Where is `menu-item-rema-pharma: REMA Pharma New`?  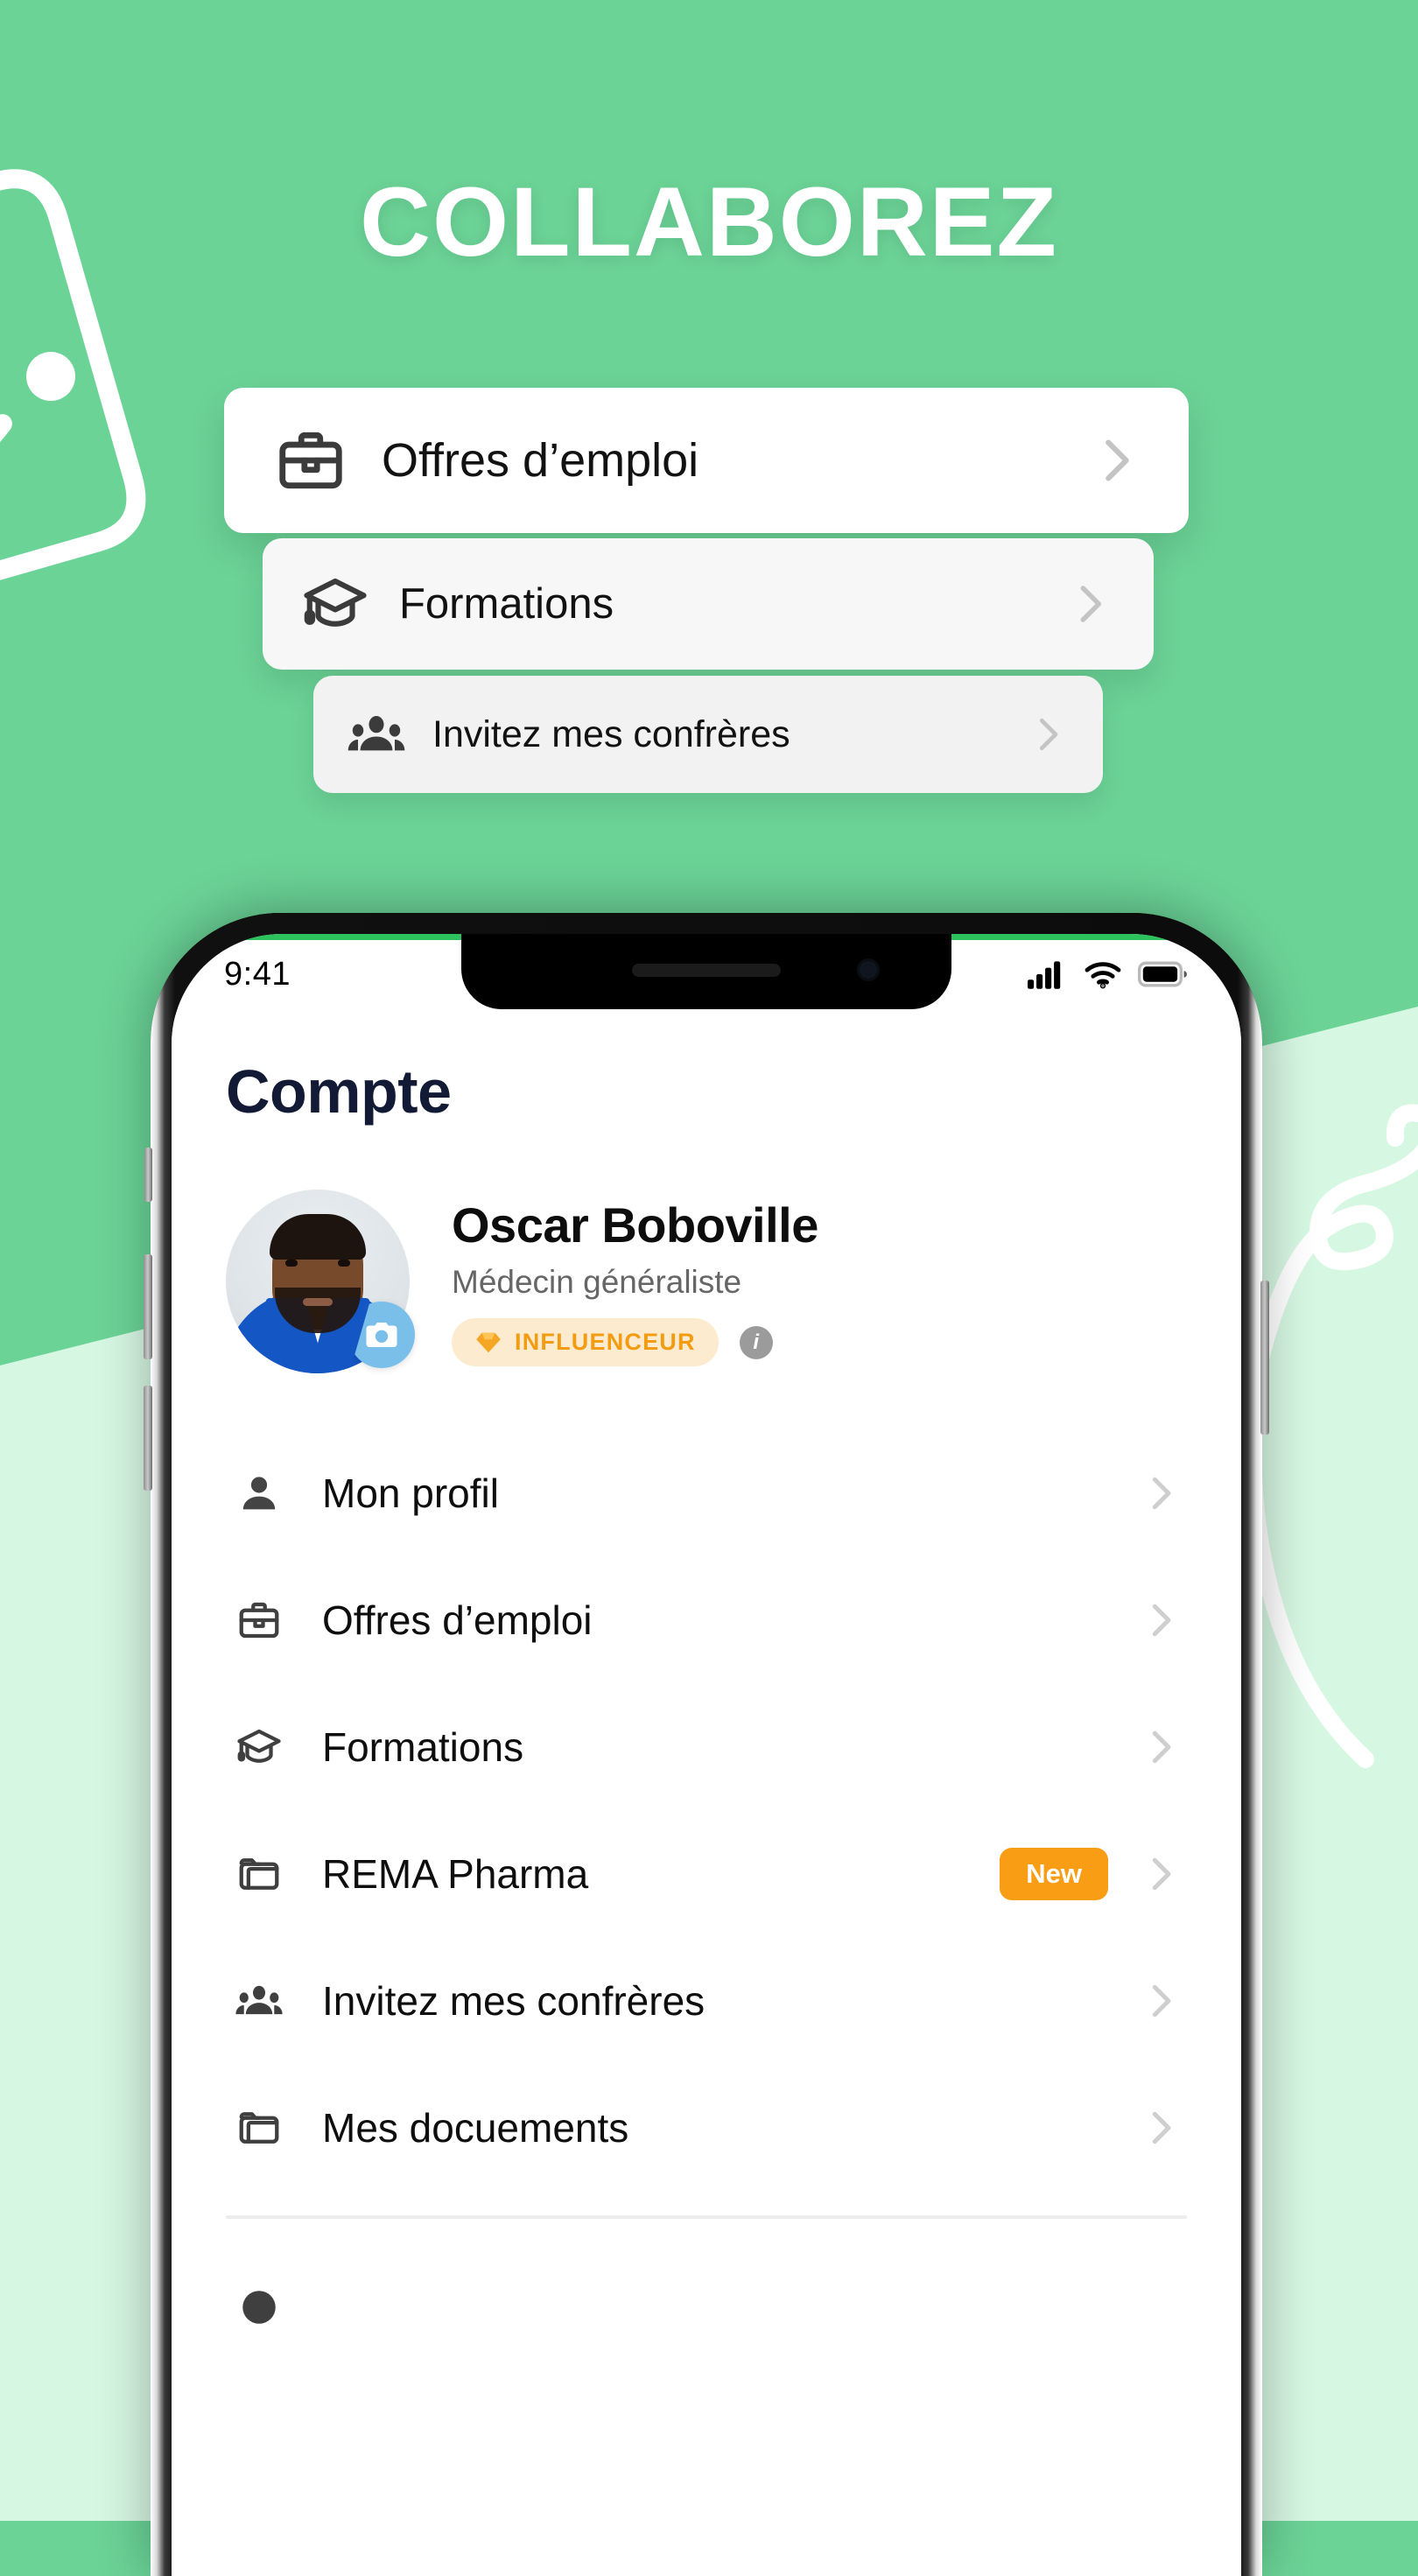 menu-item-rema-pharma: REMA Pharma New is located at coordinates (706, 1874).